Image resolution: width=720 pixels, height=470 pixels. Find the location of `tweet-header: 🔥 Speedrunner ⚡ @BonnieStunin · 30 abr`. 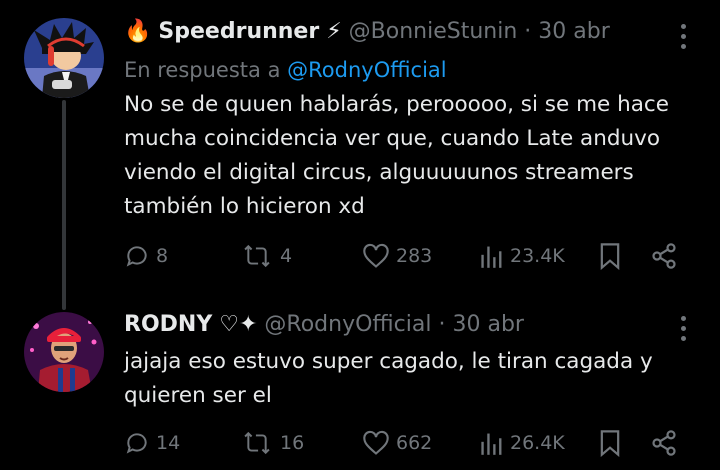

tweet-header: 🔥 Speedrunner ⚡ @BonnieStunin · 30 abr is located at coordinates (367, 32).